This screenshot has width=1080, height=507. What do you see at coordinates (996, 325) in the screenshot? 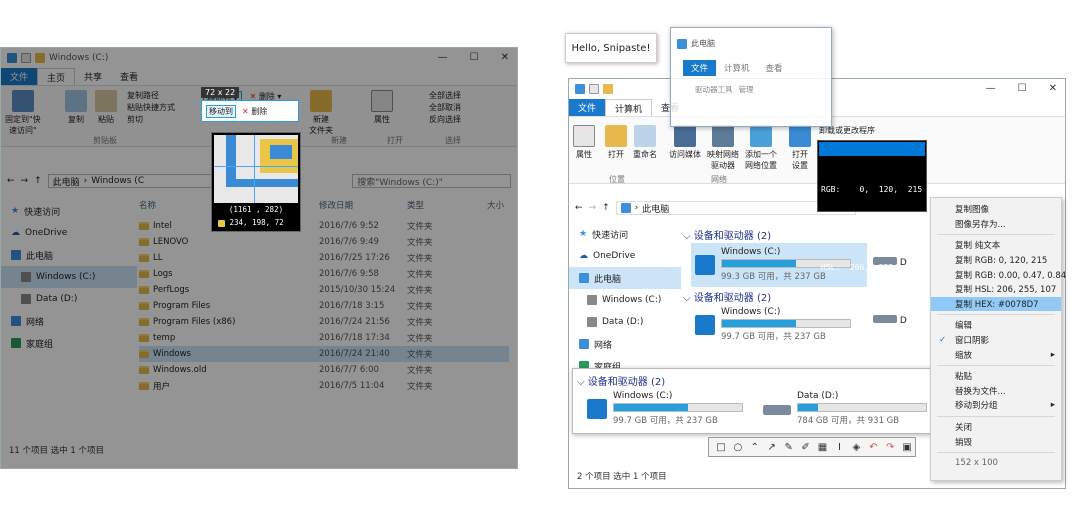
I see `menu-edit: 编辑` at bounding box center [996, 325].